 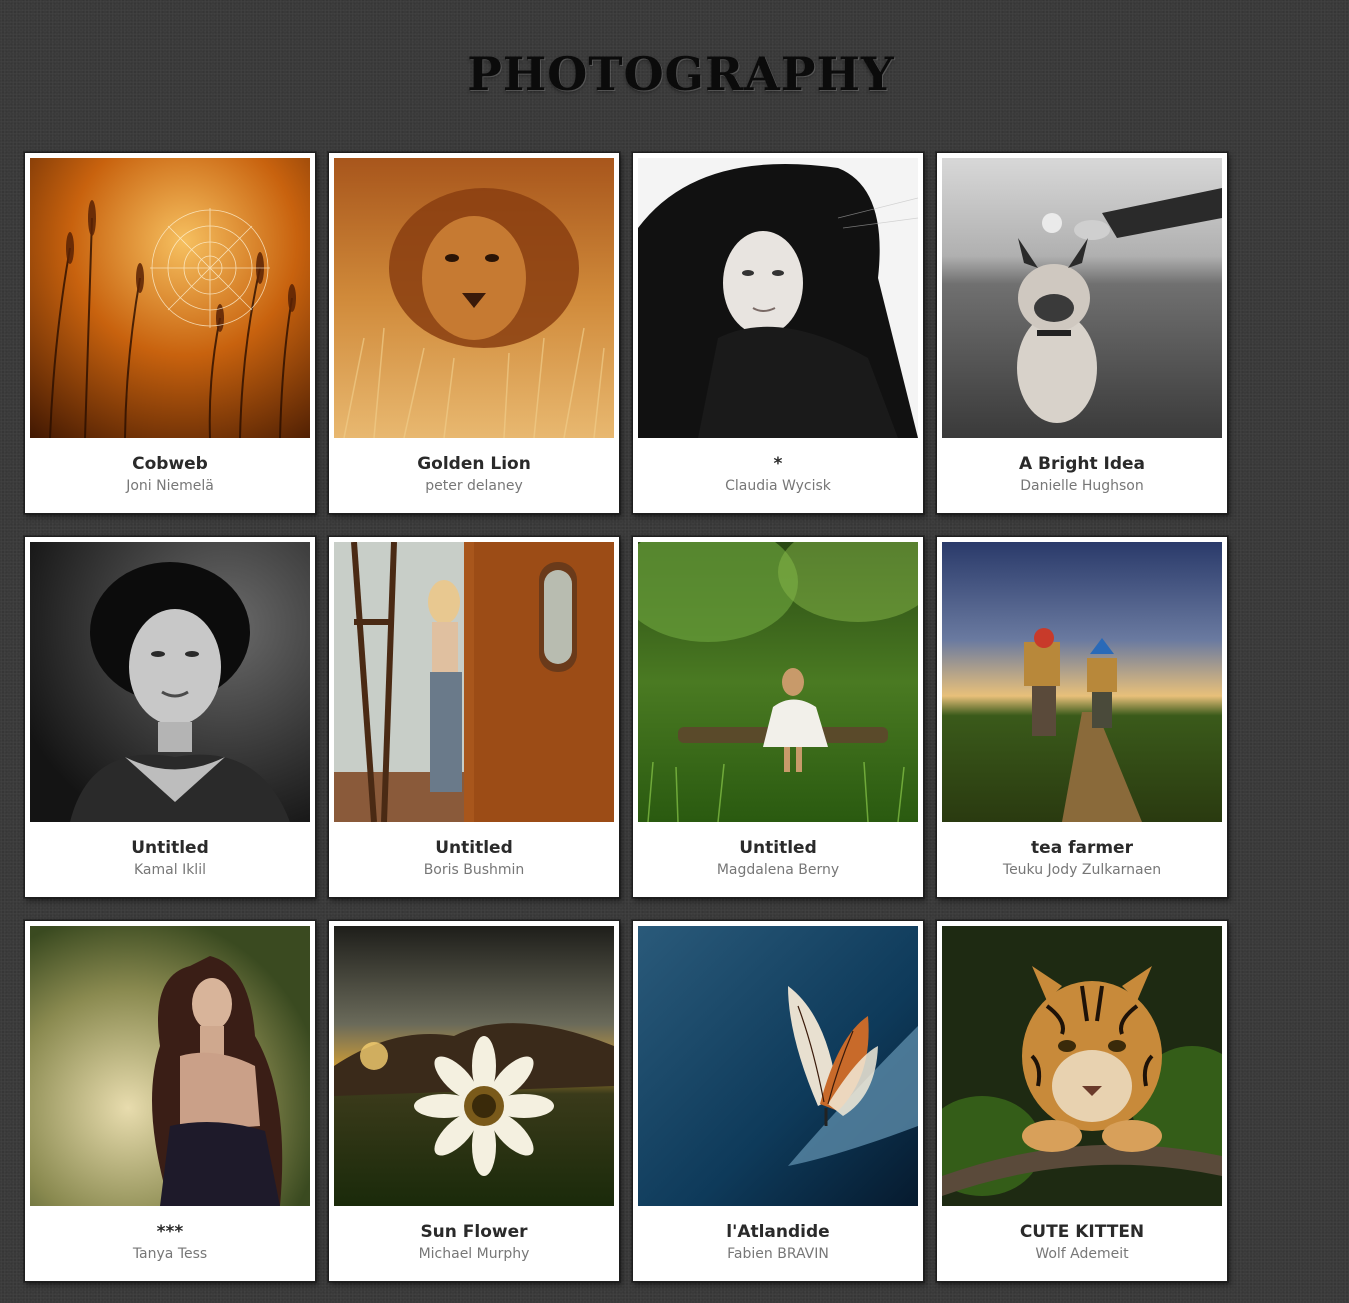 What do you see at coordinates (778, 1066) in the screenshot?
I see `butterfly-photo-image` at bounding box center [778, 1066].